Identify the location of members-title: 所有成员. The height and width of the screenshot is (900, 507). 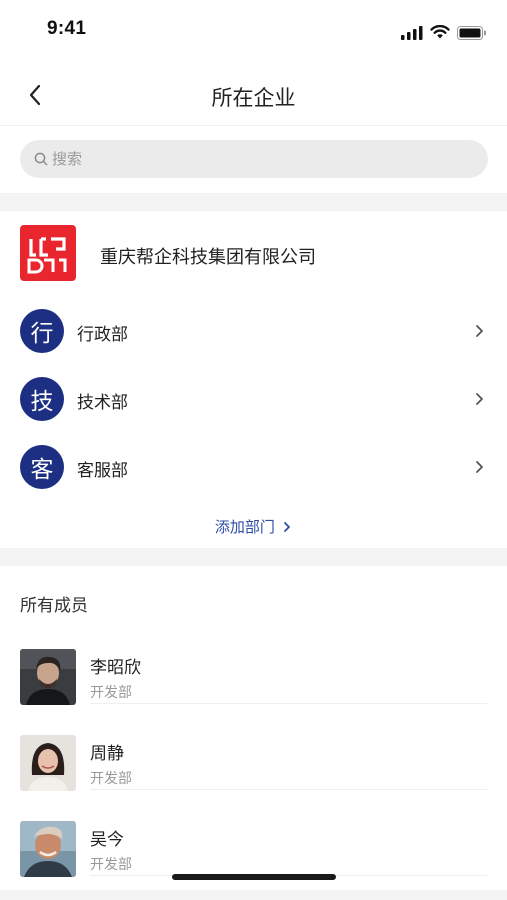
(54, 605).